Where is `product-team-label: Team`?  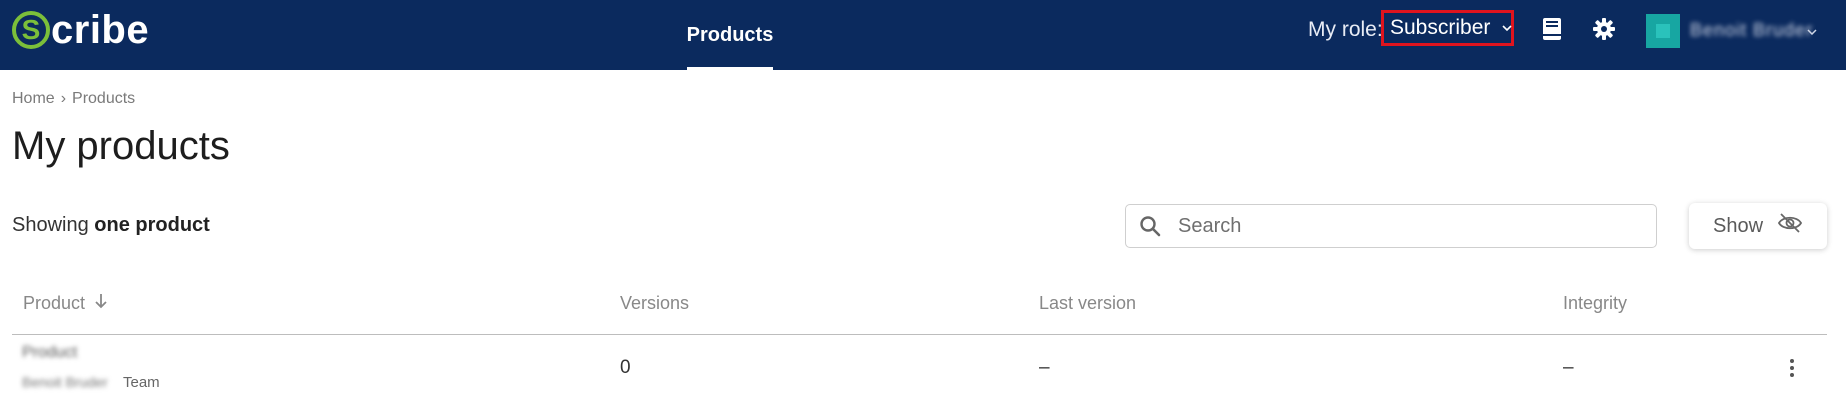 product-team-label: Team is located at coordinates (141, 382).